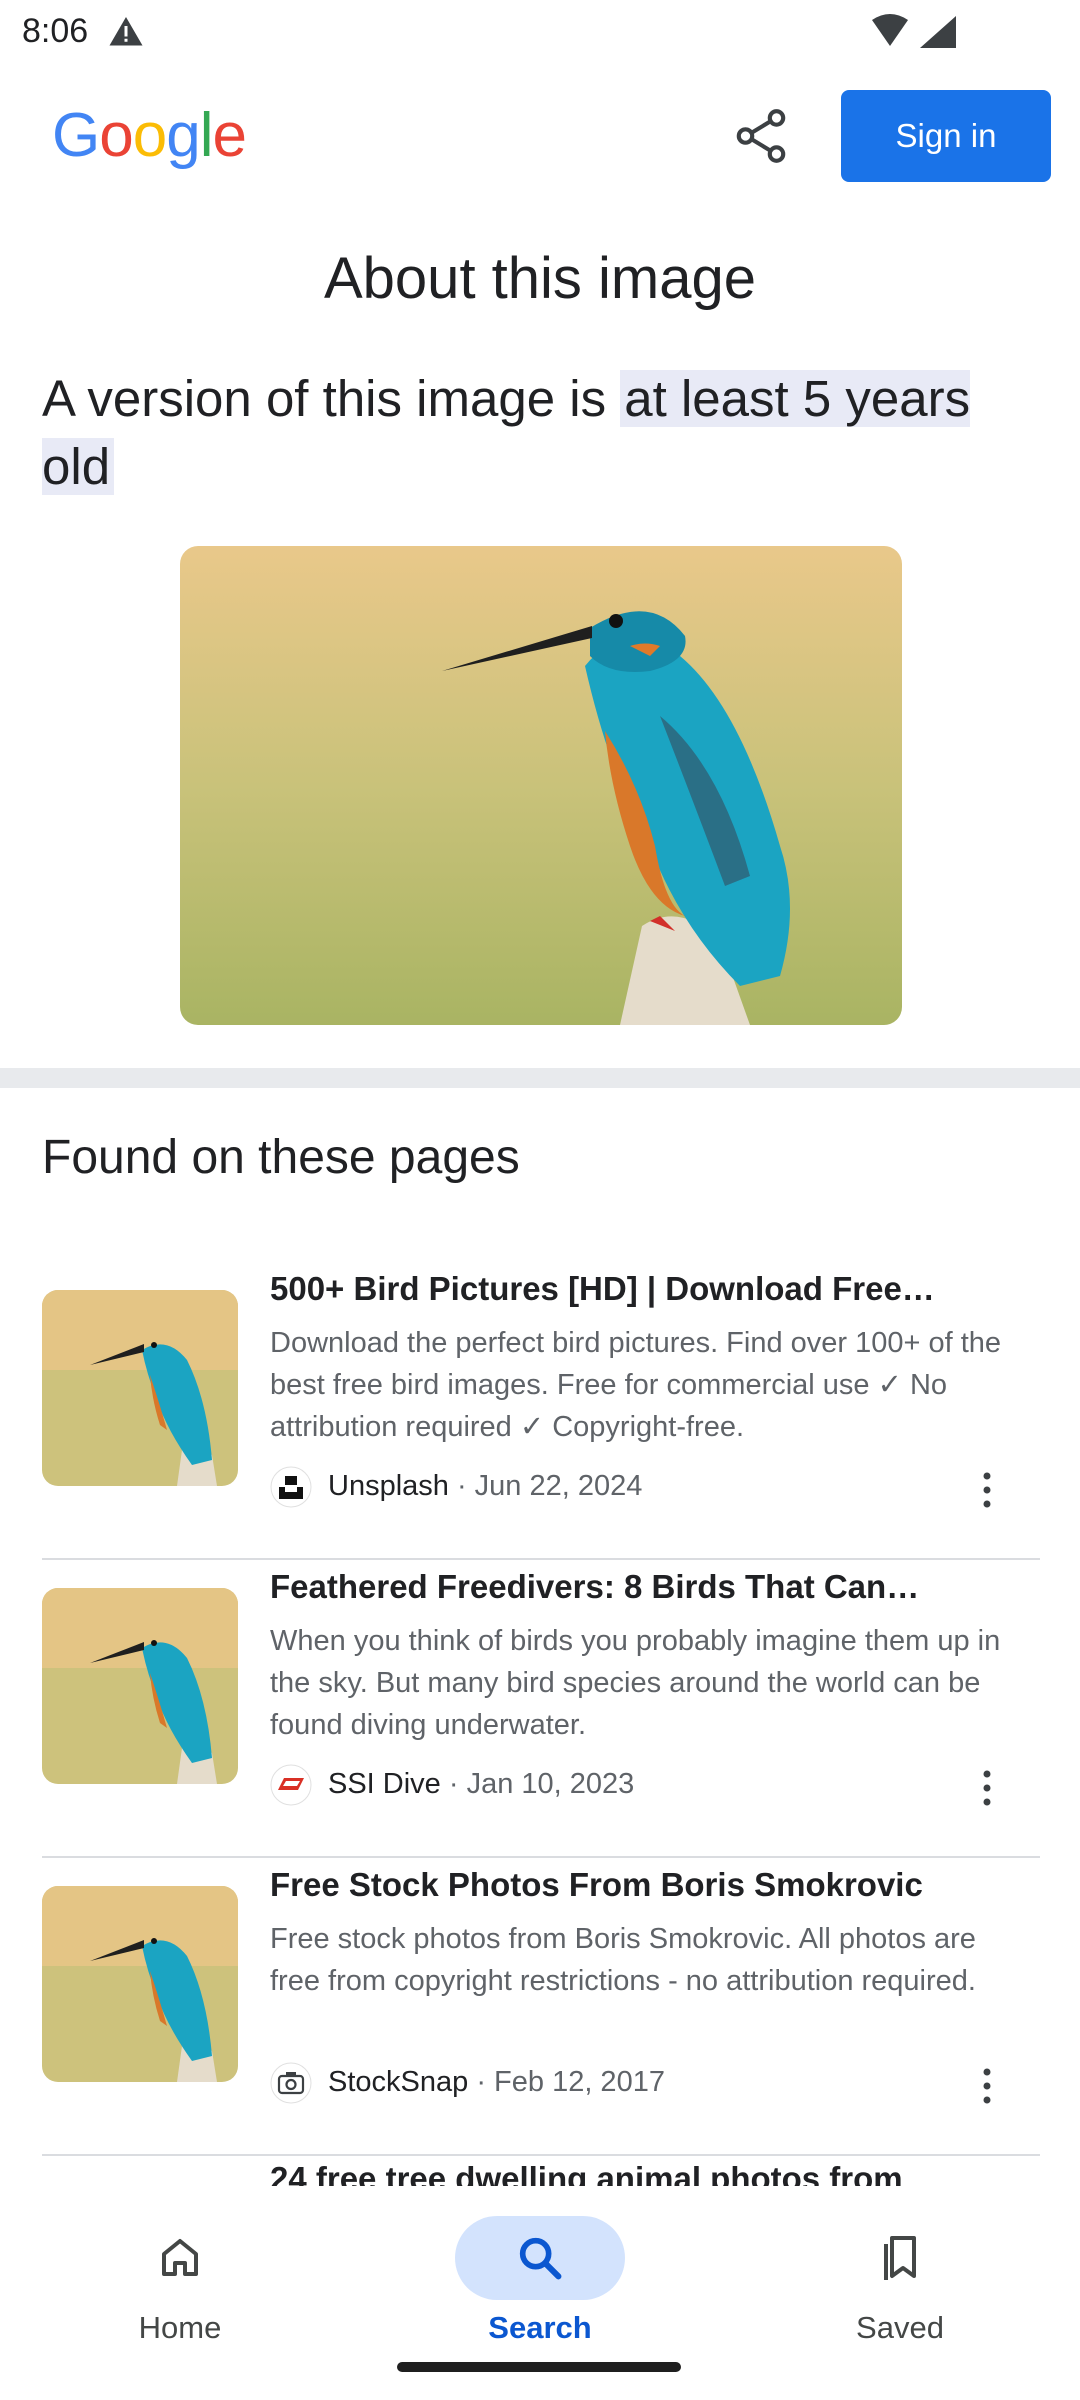 The image size is (1080, 2400). What do you see at coordinates (384, 1784) in the screenshot?
I see `source-name: SSI Dive` at bounding box center [384, 1784].